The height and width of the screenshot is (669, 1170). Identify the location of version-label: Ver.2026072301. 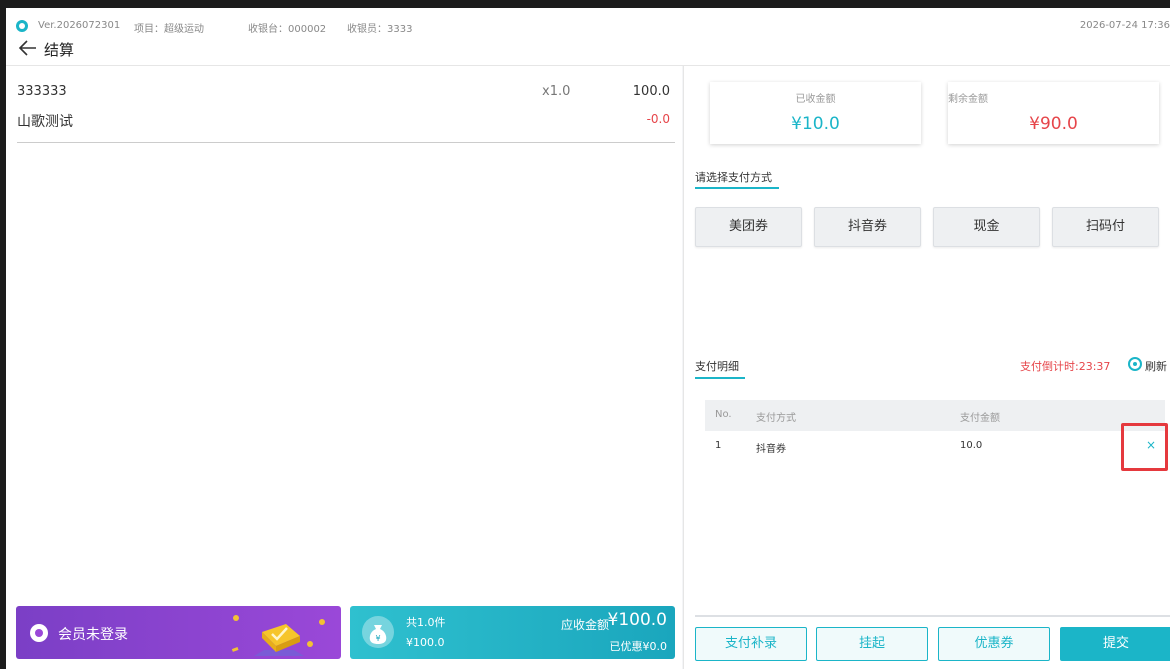
(79, 25).